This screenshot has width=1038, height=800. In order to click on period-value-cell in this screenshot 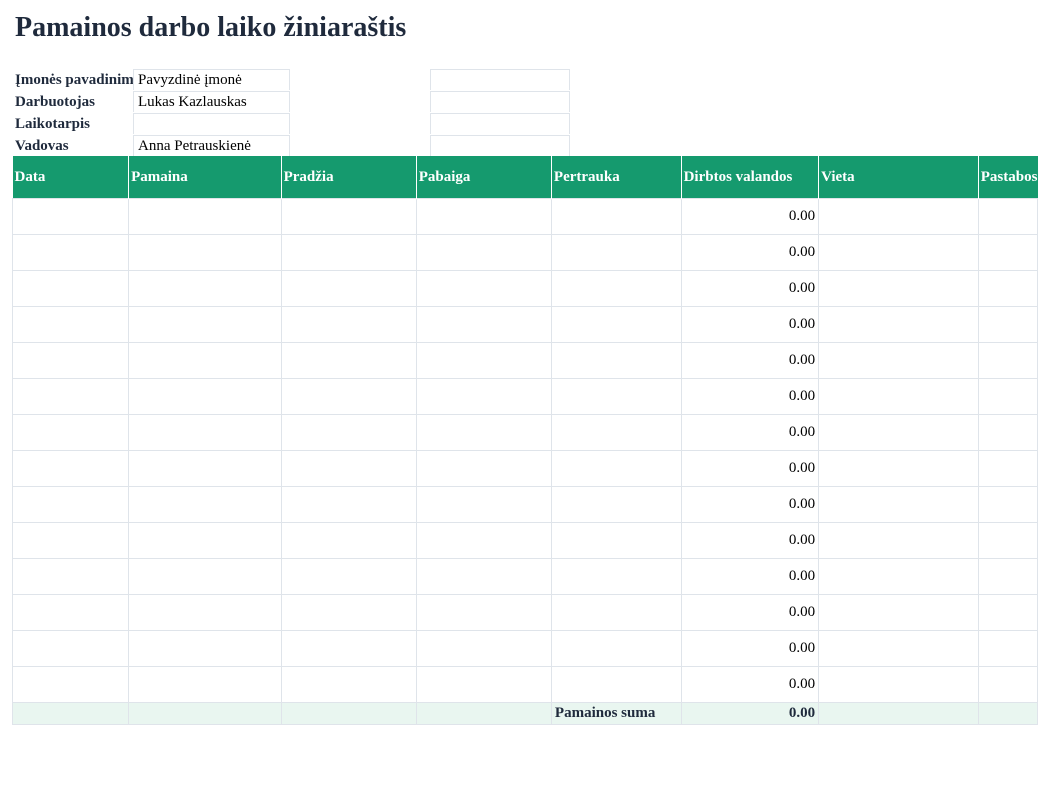, I will do `click(211, 123)`.